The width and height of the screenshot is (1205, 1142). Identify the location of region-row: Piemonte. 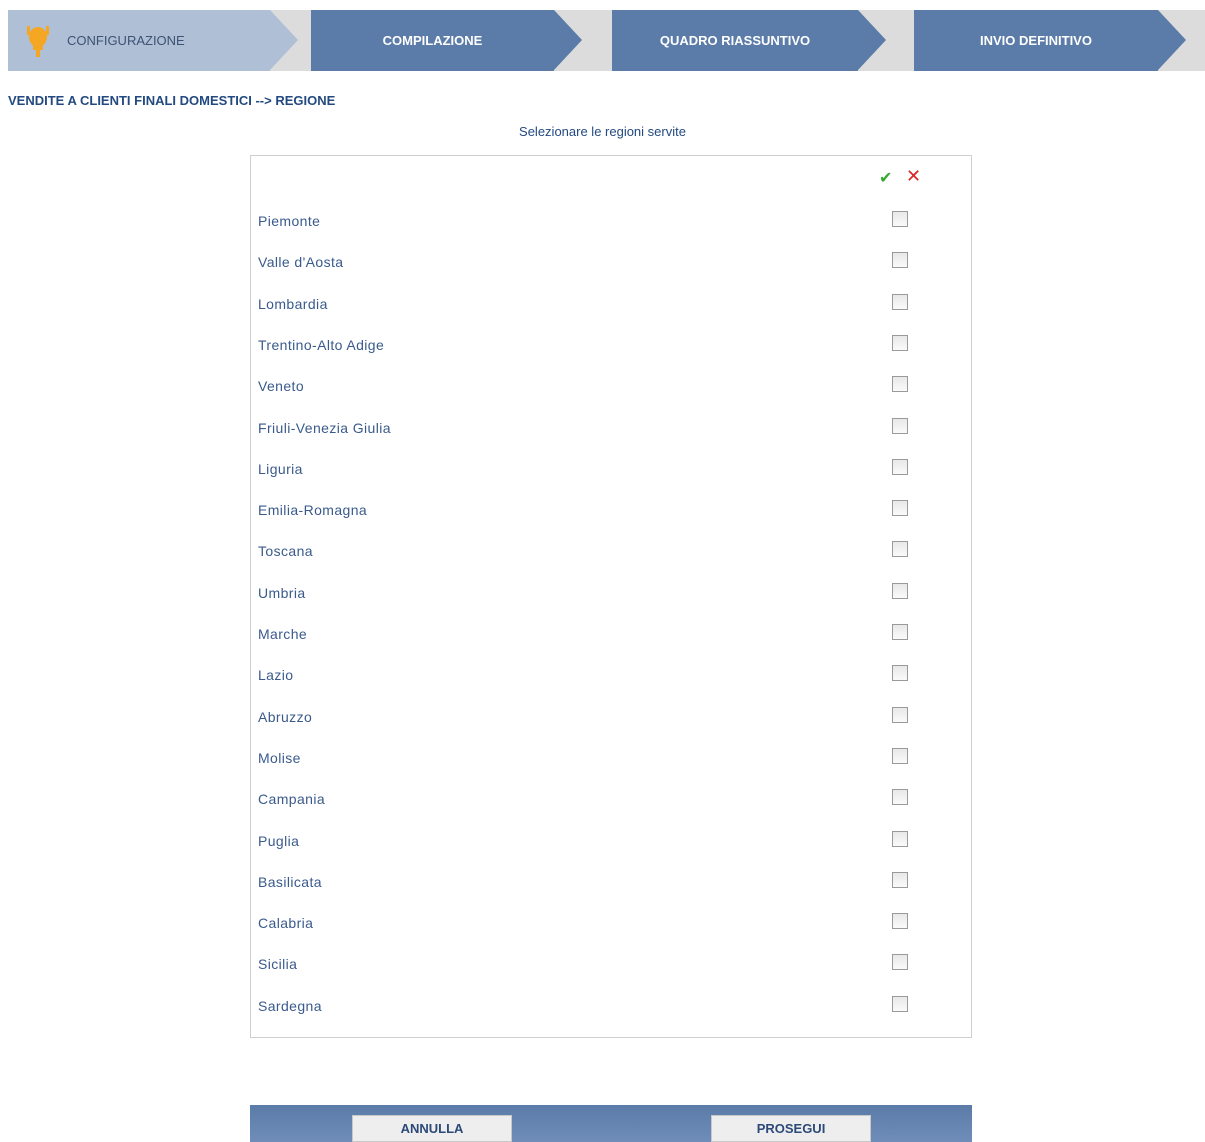
(611, 225).